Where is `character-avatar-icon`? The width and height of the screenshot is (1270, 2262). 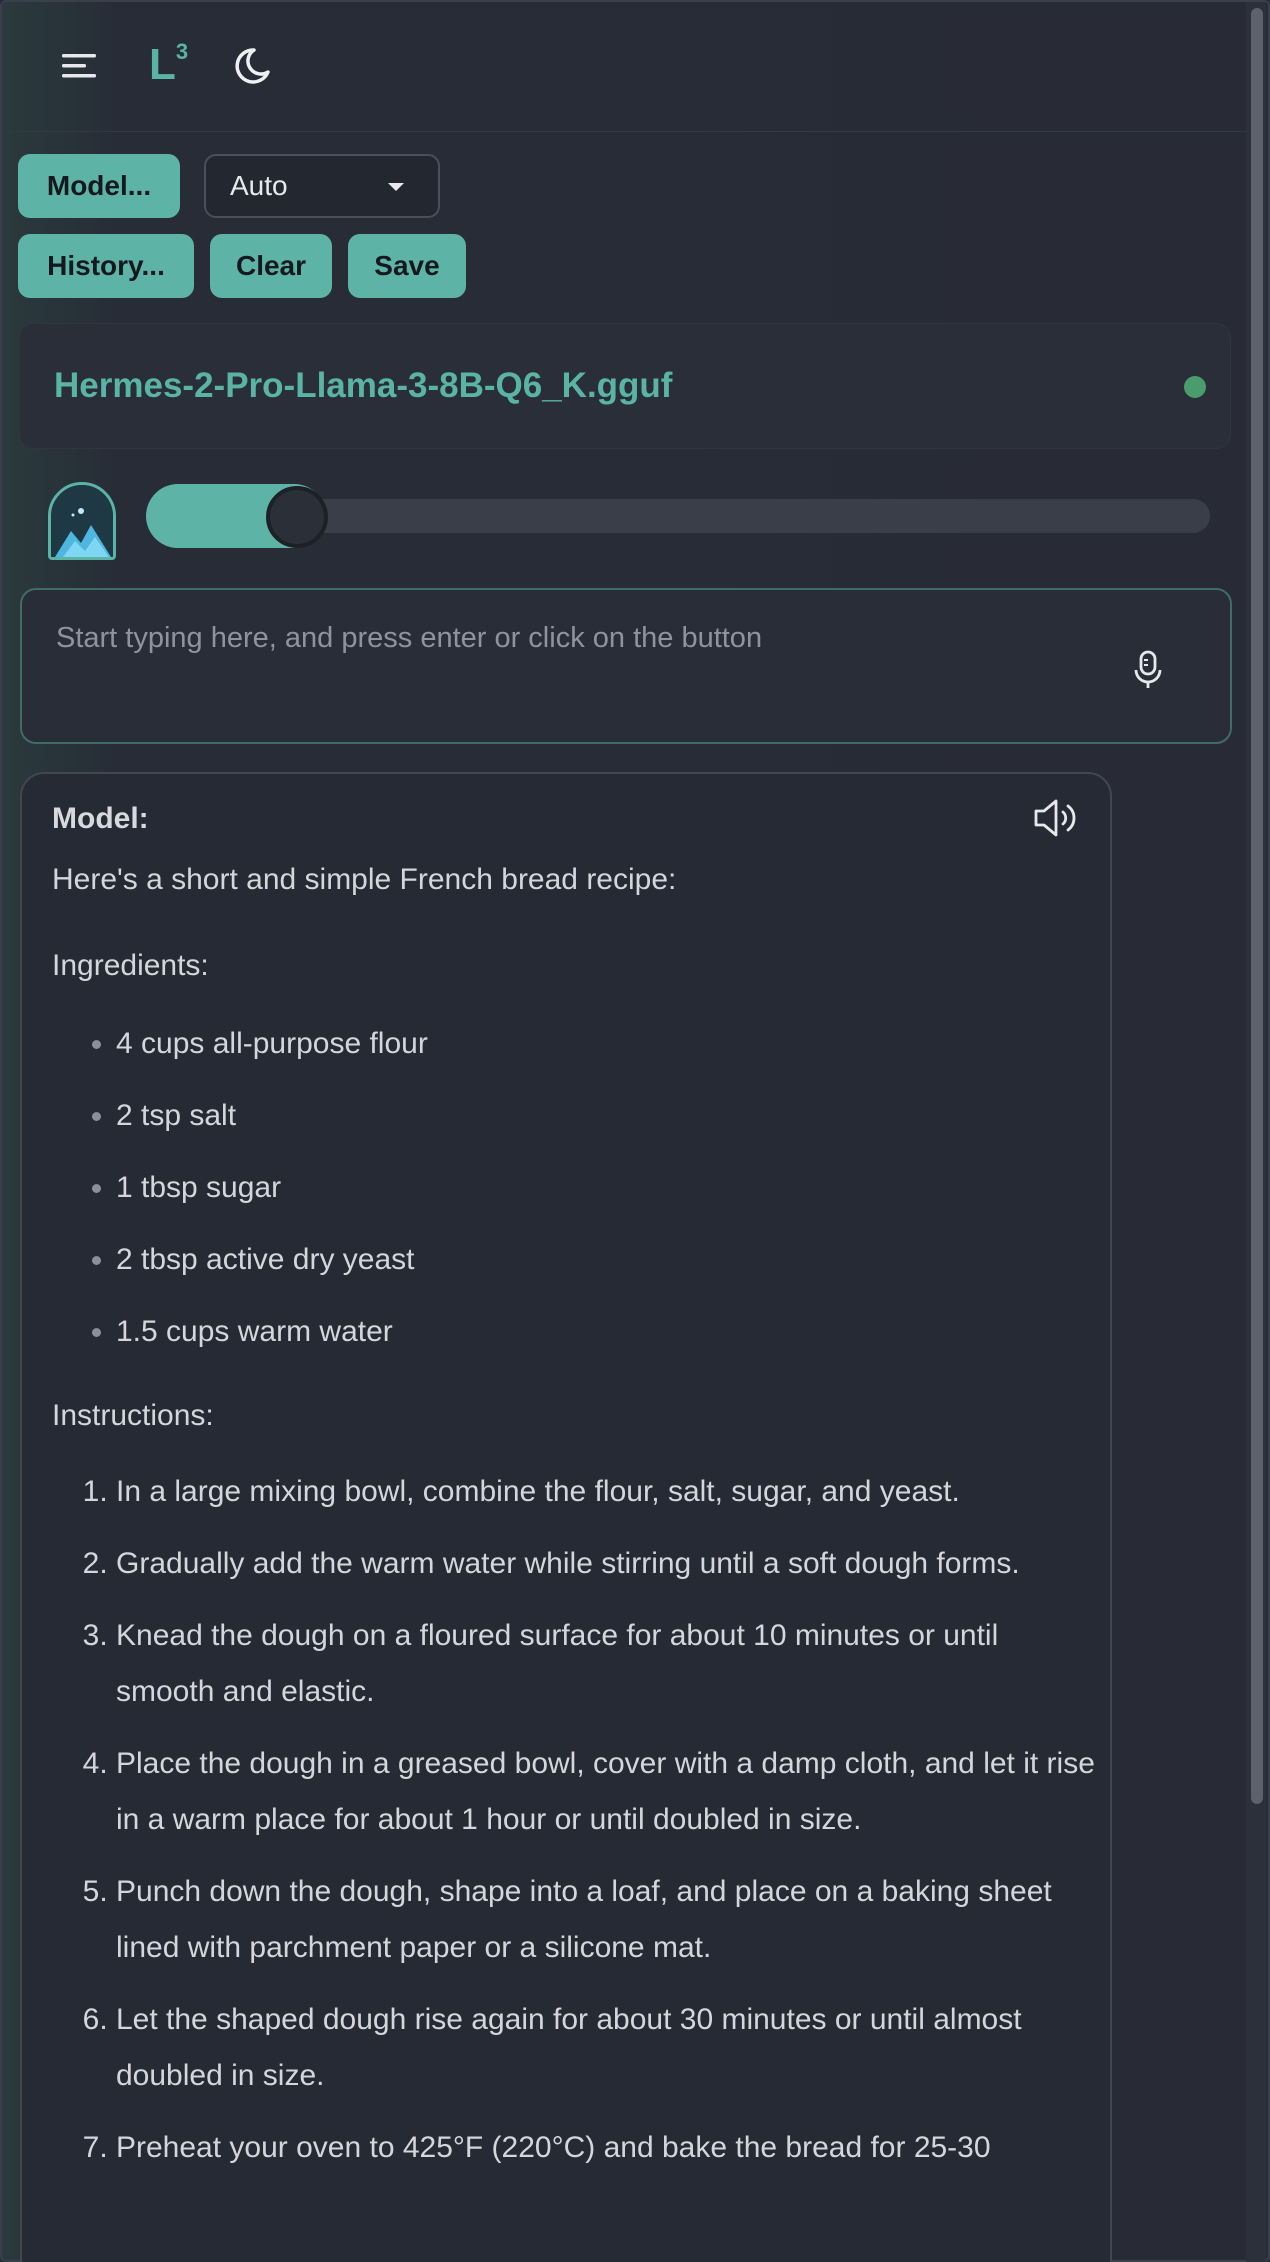 character-avatar-icon is located at coordinates (82, 521).